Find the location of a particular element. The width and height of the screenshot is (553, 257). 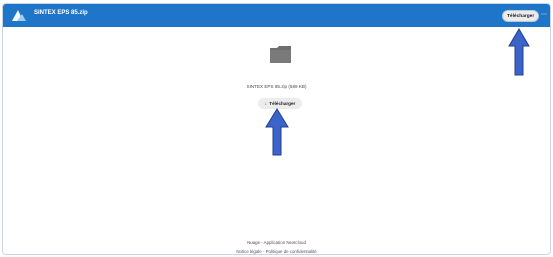

file-icon is located at coordinates (280, 54).